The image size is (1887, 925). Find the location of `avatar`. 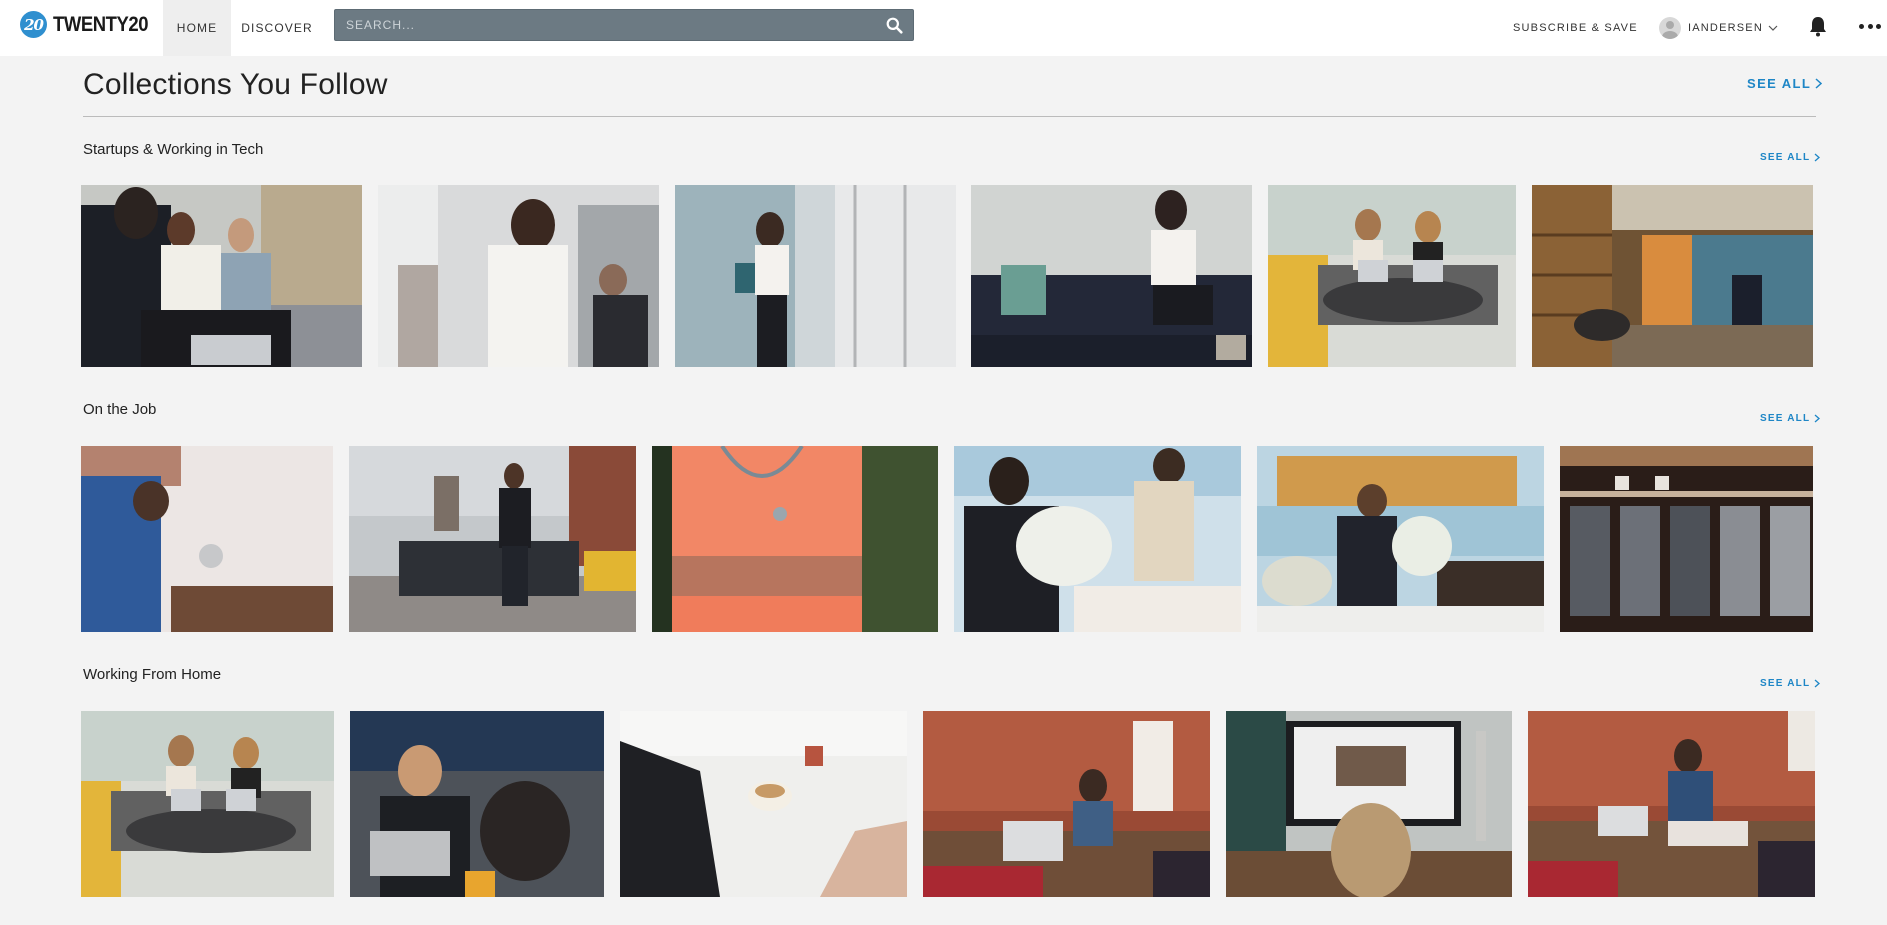

avatar is located at coordinates (1670, 28).